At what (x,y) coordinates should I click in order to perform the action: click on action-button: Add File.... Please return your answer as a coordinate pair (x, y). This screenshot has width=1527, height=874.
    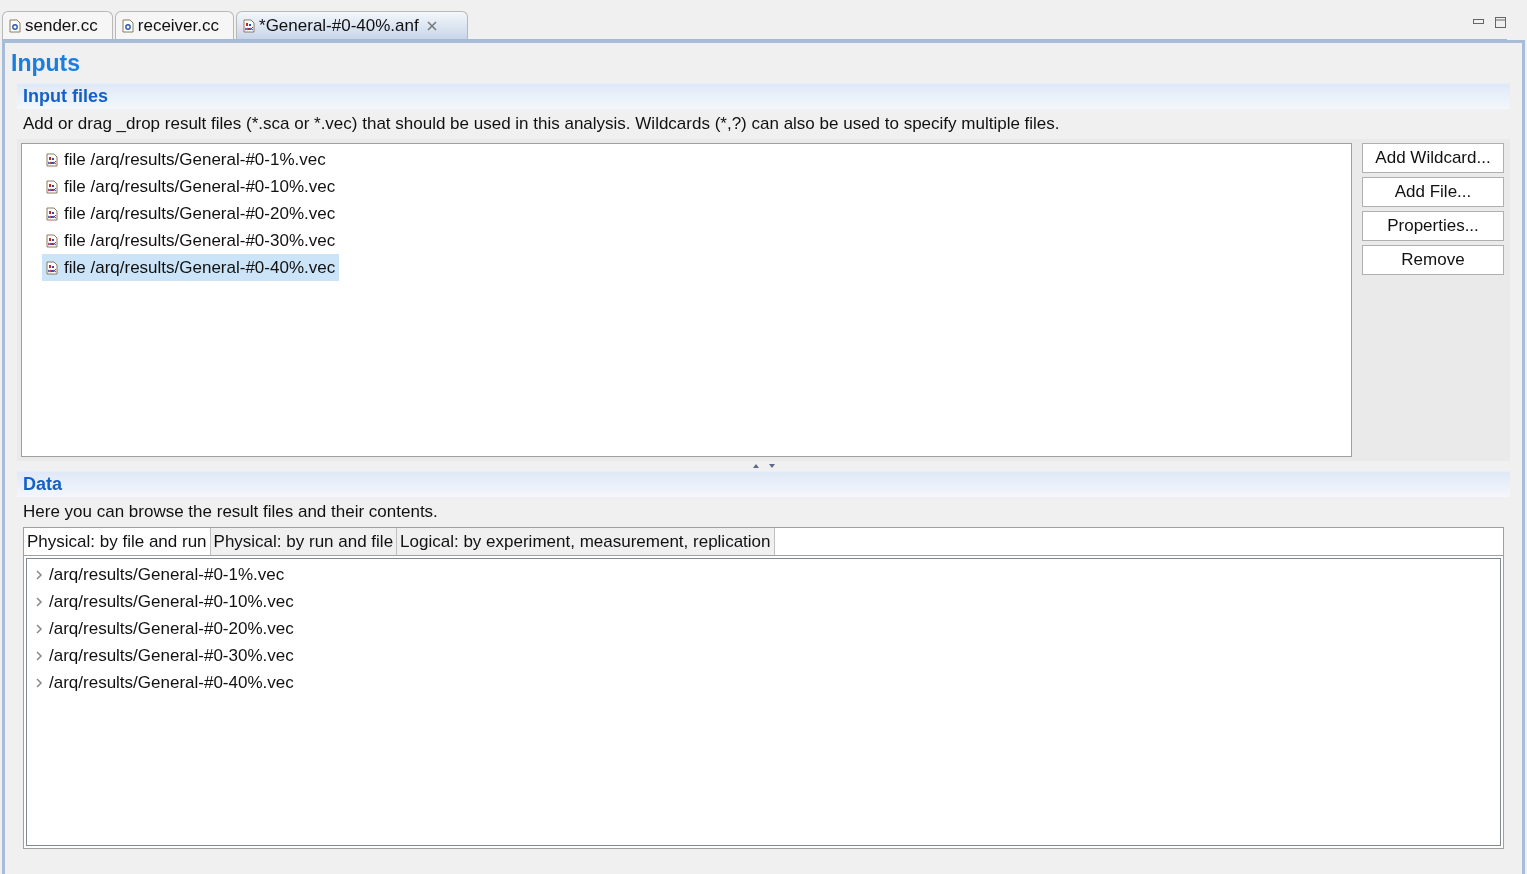
    Looking at the image, I should click on (1433, 192).